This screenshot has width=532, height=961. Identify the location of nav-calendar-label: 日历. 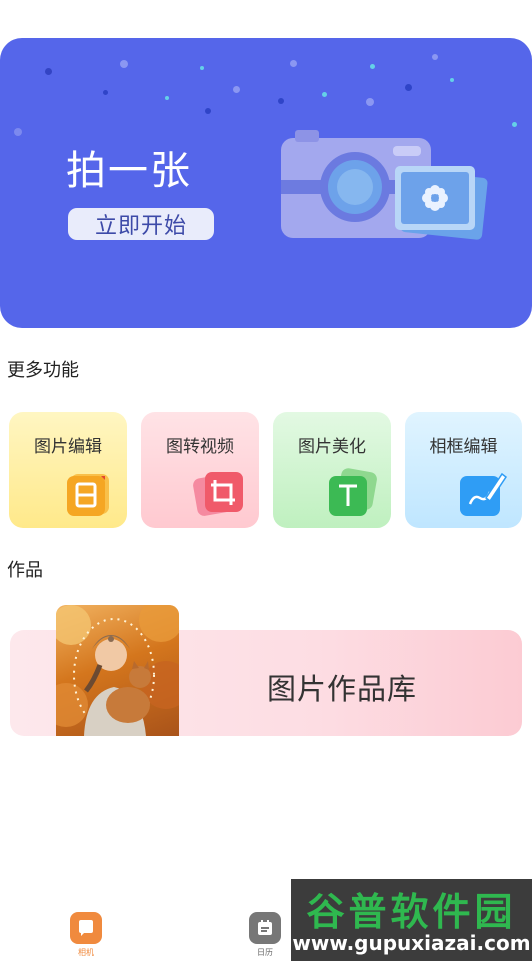
(265, 952).